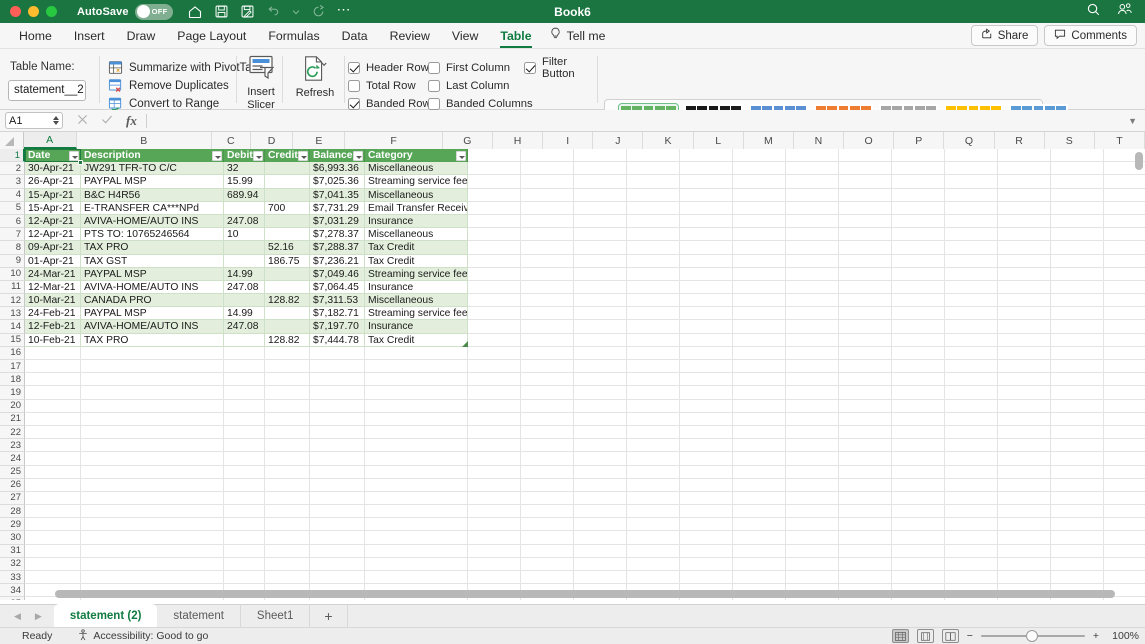 This screenshot has width=1145, height=644. I want to click on cell-J10, so click(653, 274).